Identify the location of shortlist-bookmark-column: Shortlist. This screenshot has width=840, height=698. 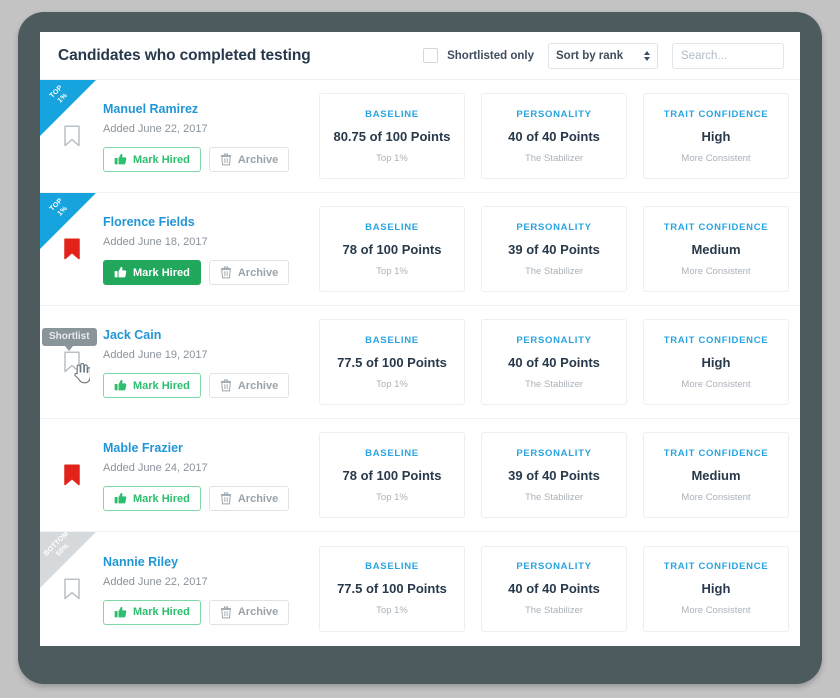
(71, 362).